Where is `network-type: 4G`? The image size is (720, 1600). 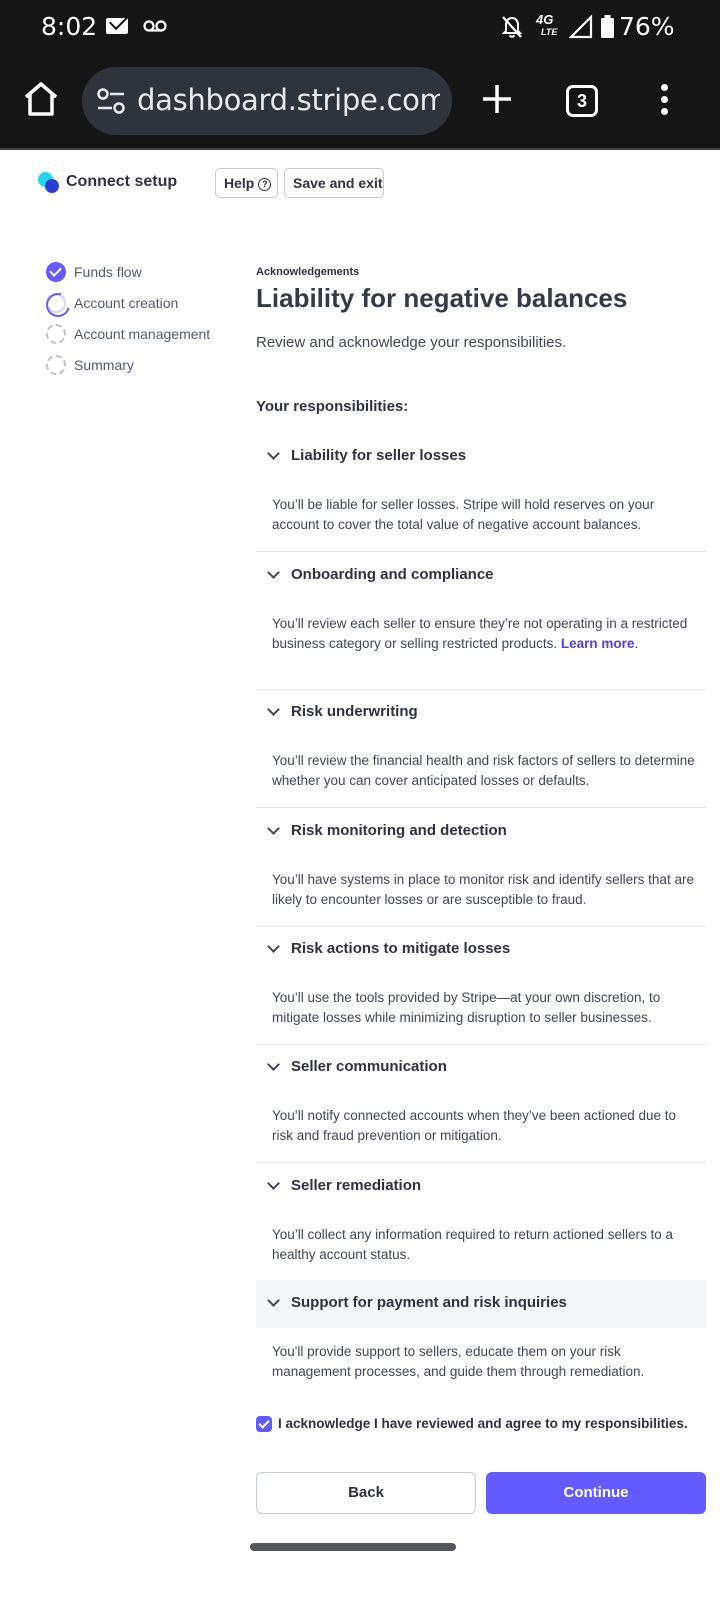
network-type: 4G is located at coordinates (545, 19).